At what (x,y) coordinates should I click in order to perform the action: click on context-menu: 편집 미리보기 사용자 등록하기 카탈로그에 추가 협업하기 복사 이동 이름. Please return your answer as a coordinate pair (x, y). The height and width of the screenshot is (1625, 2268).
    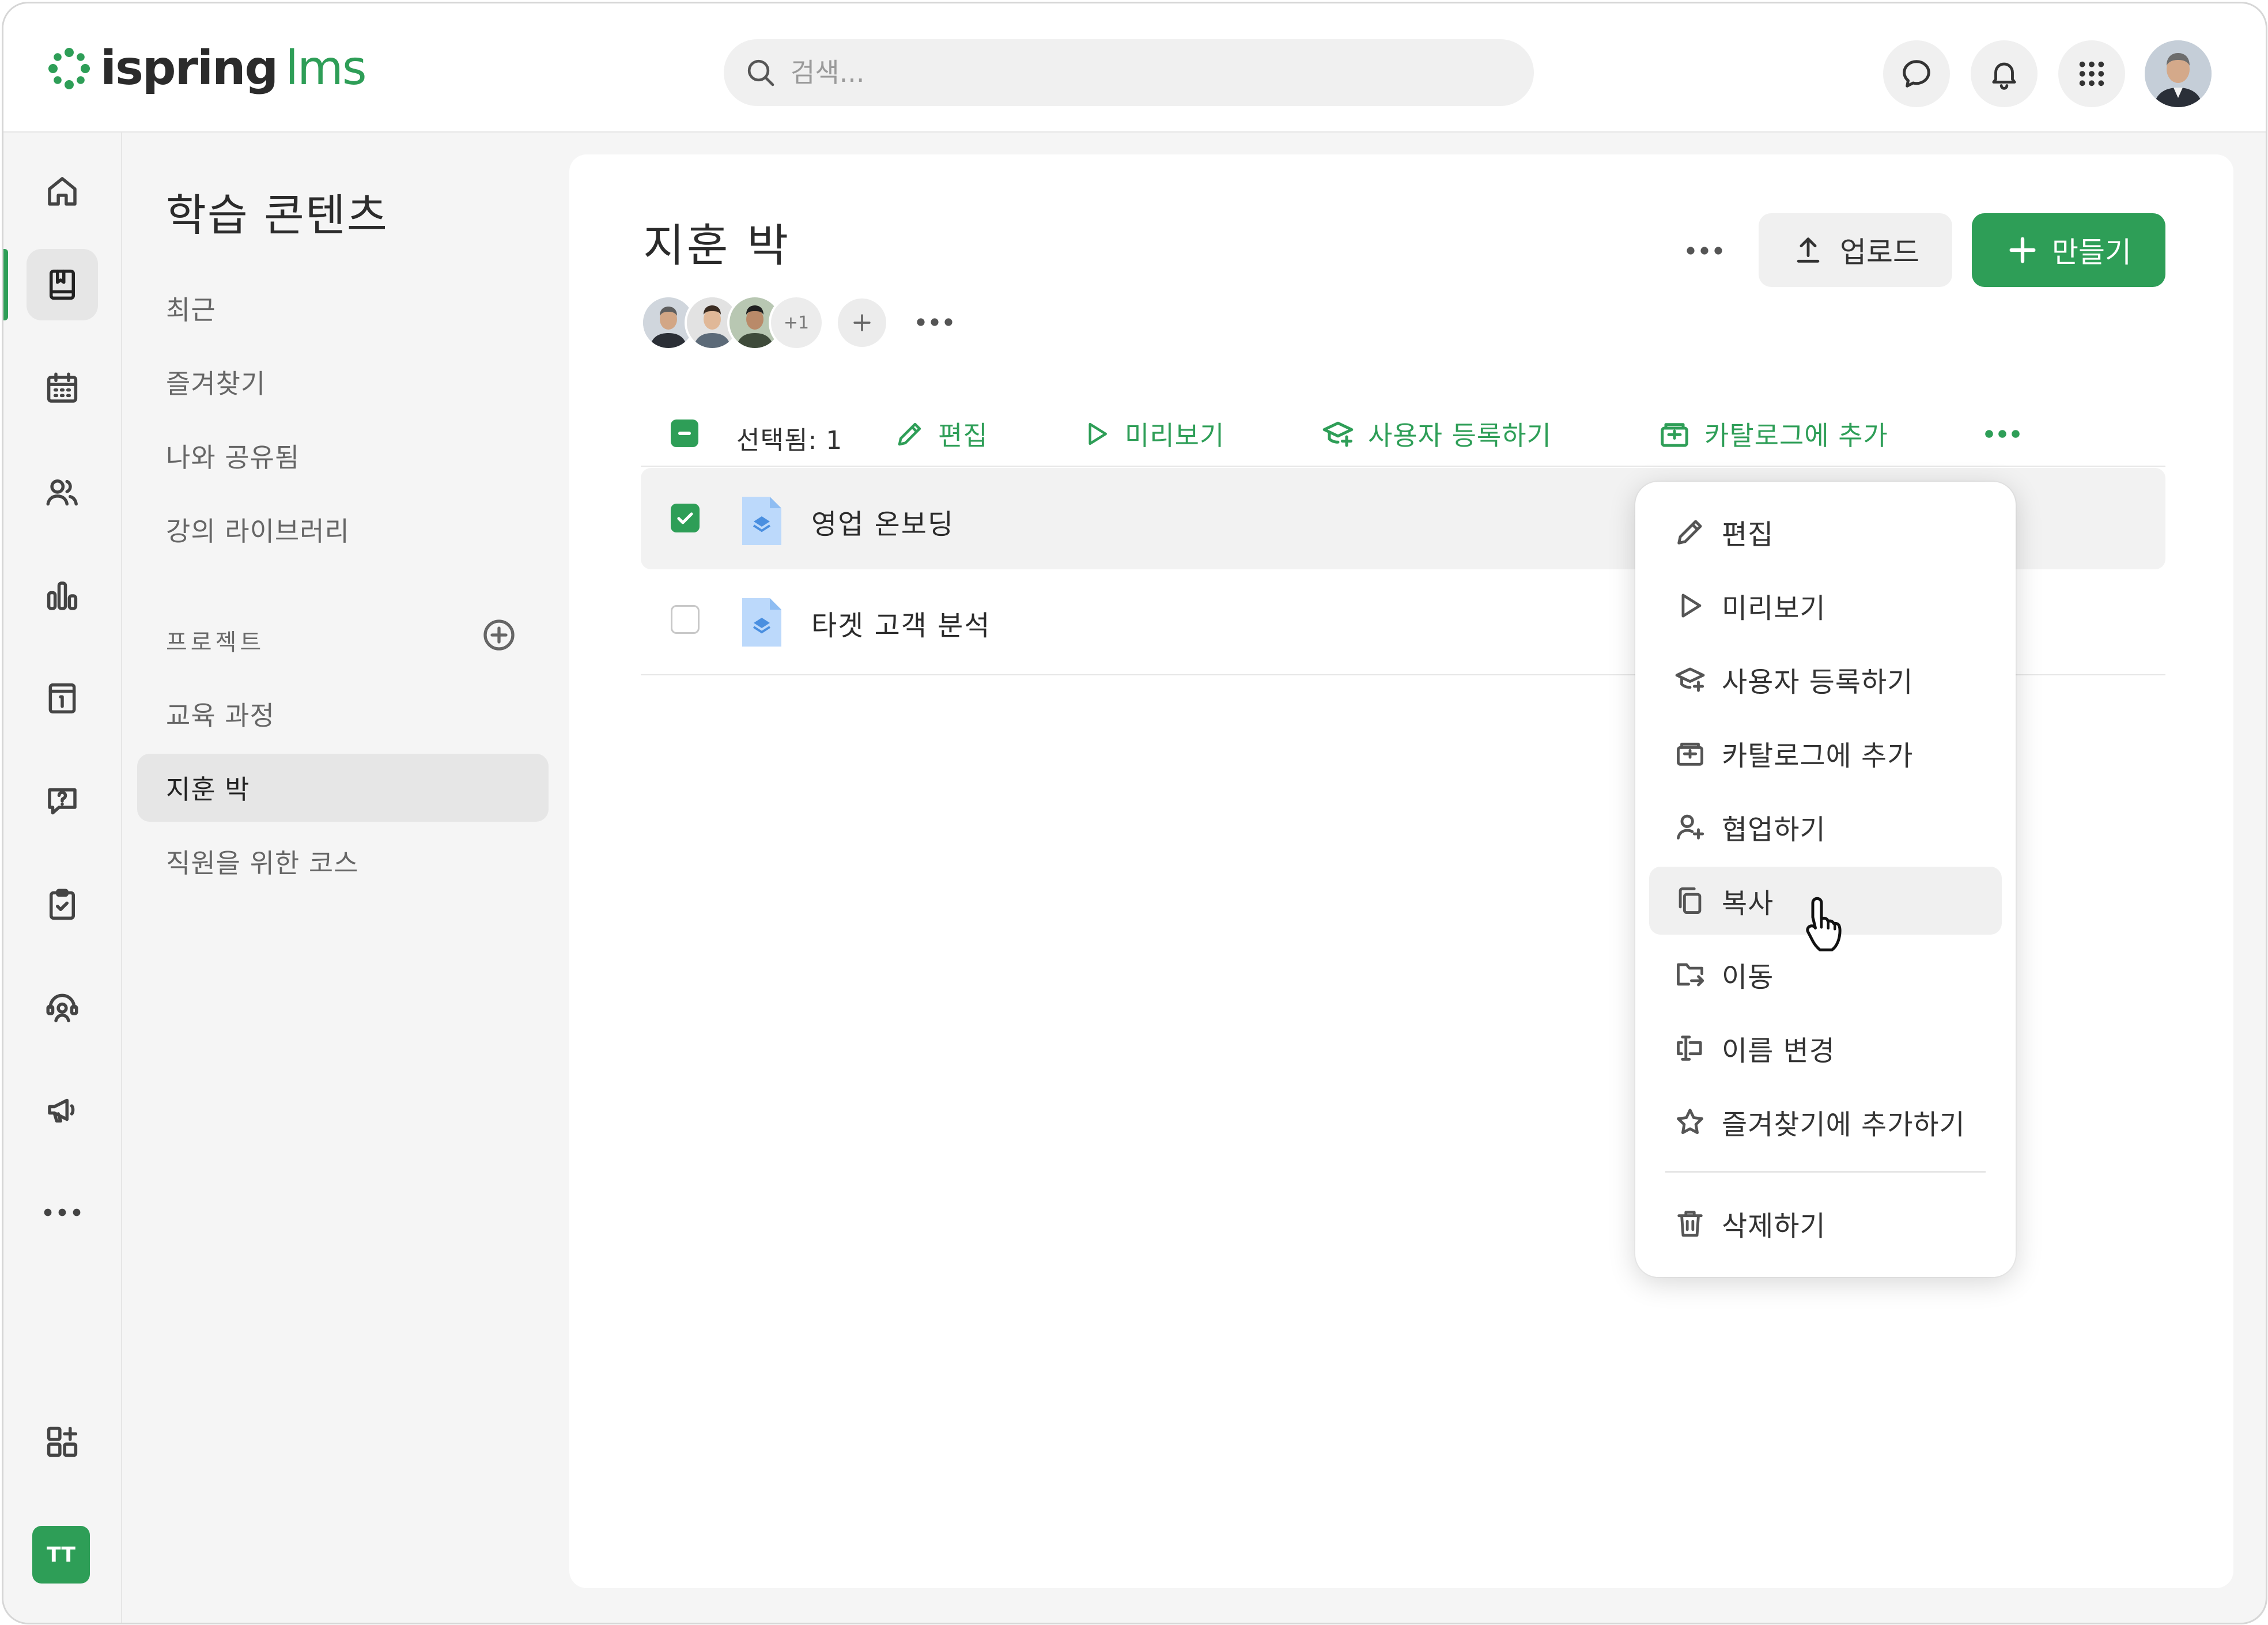
    Looking at the image, I should click on (1825, 879).